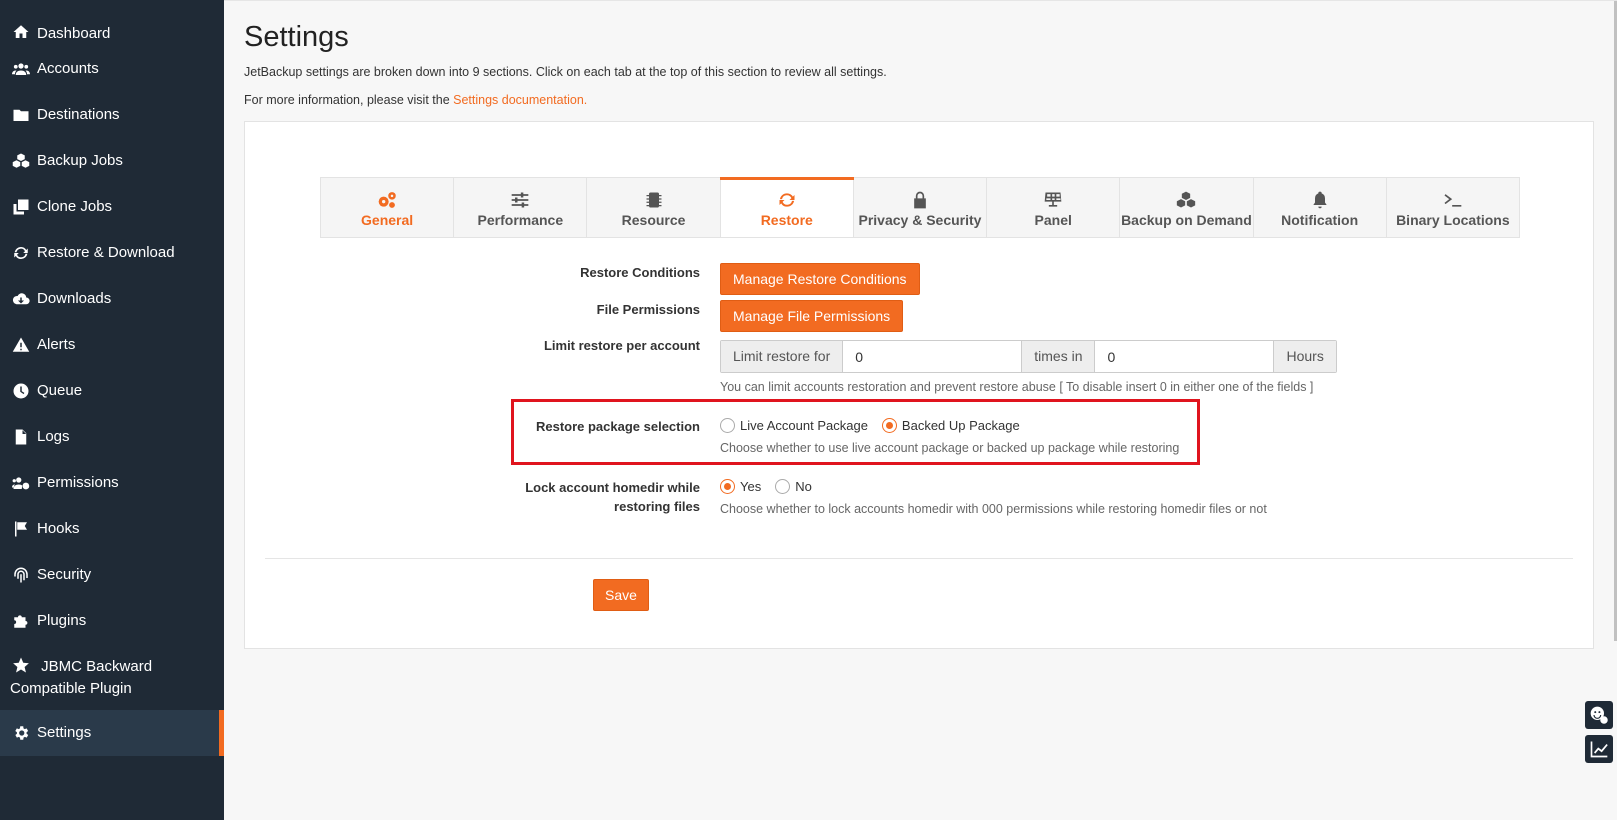  I want to click on tab-label: Privacy & Security, so click(920, 220).